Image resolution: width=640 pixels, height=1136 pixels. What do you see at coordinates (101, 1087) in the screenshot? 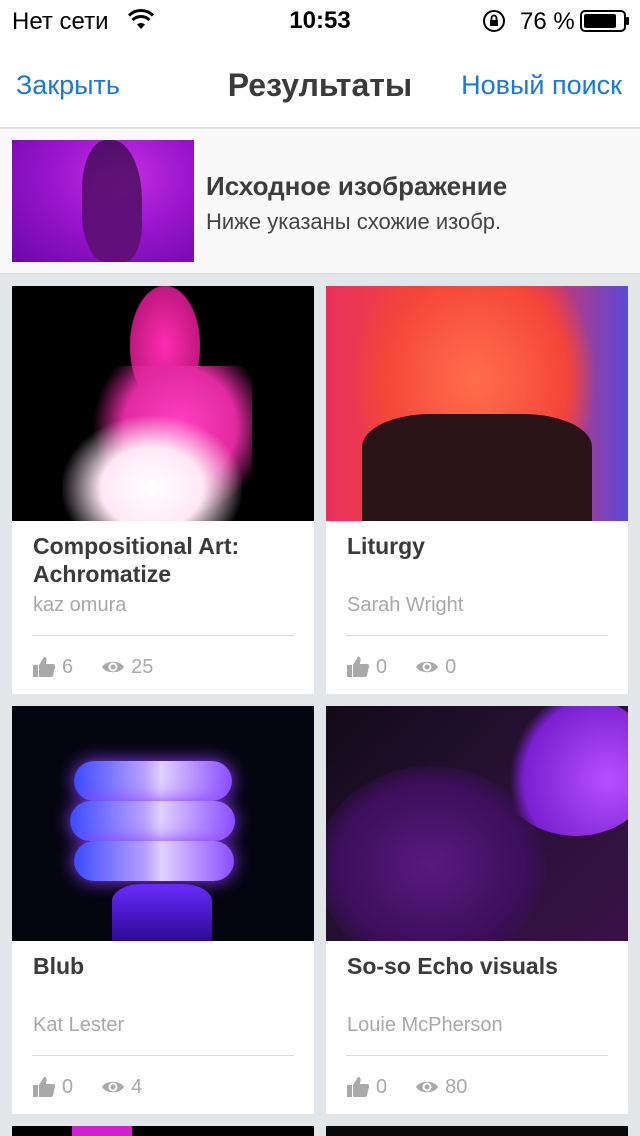
I see `result-stats: 0 4` at bounding box center [101, 1087].